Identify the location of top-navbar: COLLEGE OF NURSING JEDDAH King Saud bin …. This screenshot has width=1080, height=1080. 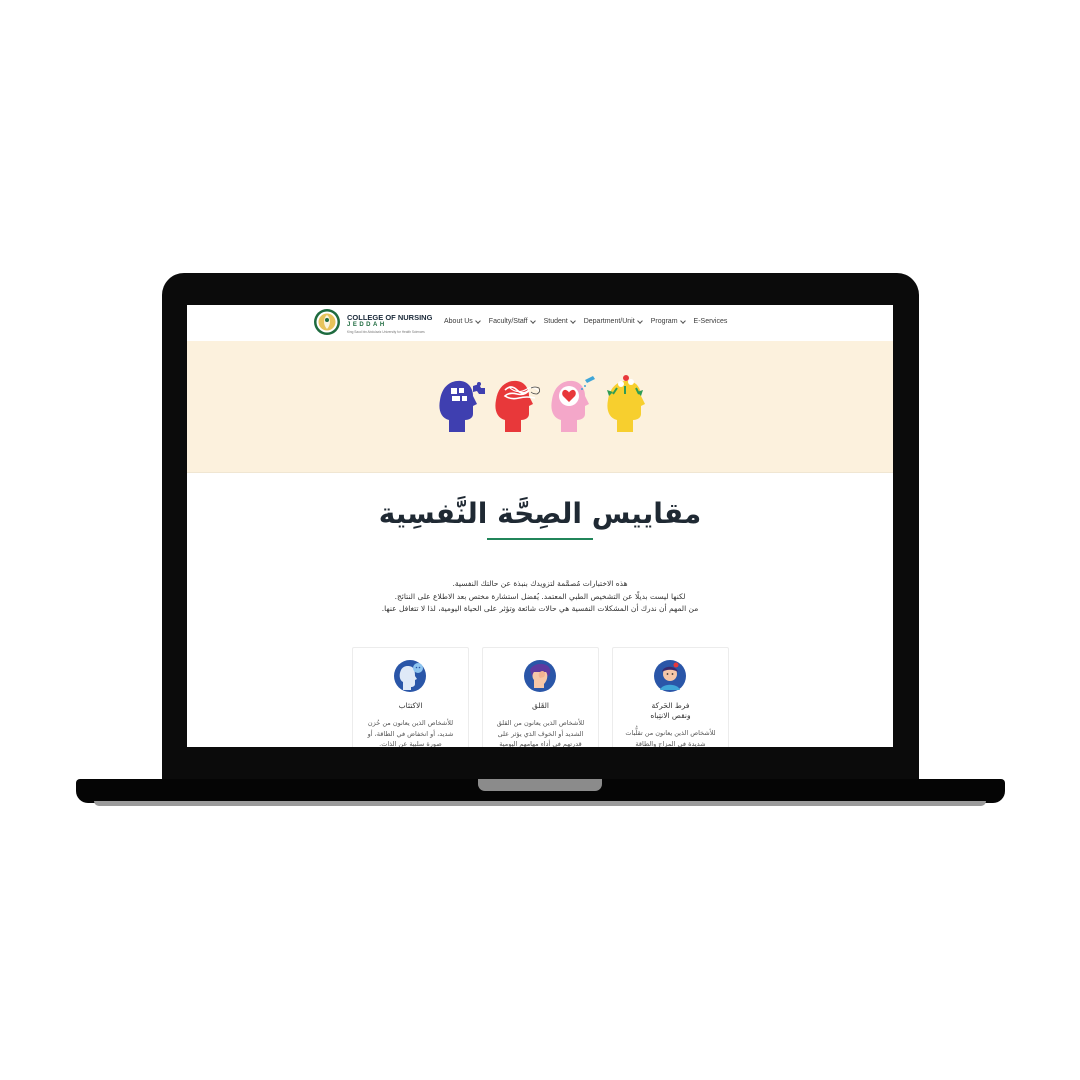
(540, 323).